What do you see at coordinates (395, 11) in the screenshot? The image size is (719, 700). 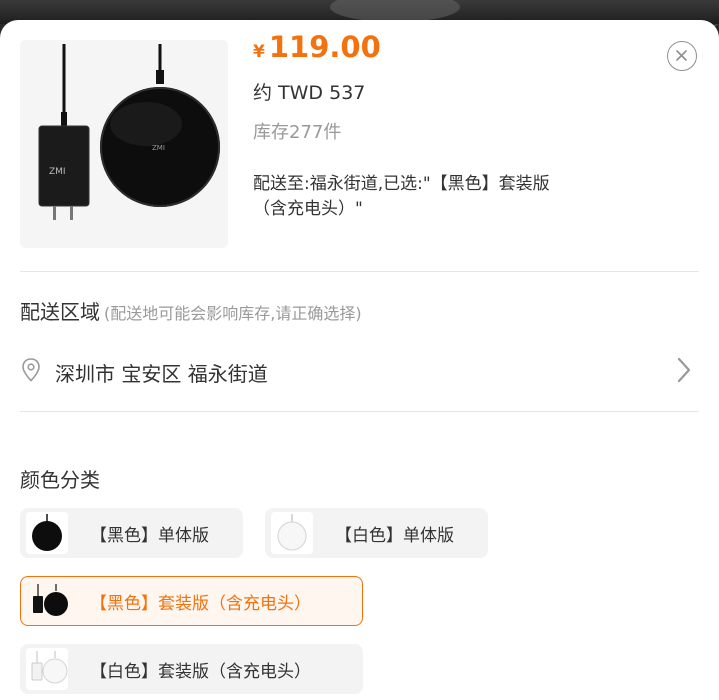 I see `background-blur` at bounding box center [395, 11].